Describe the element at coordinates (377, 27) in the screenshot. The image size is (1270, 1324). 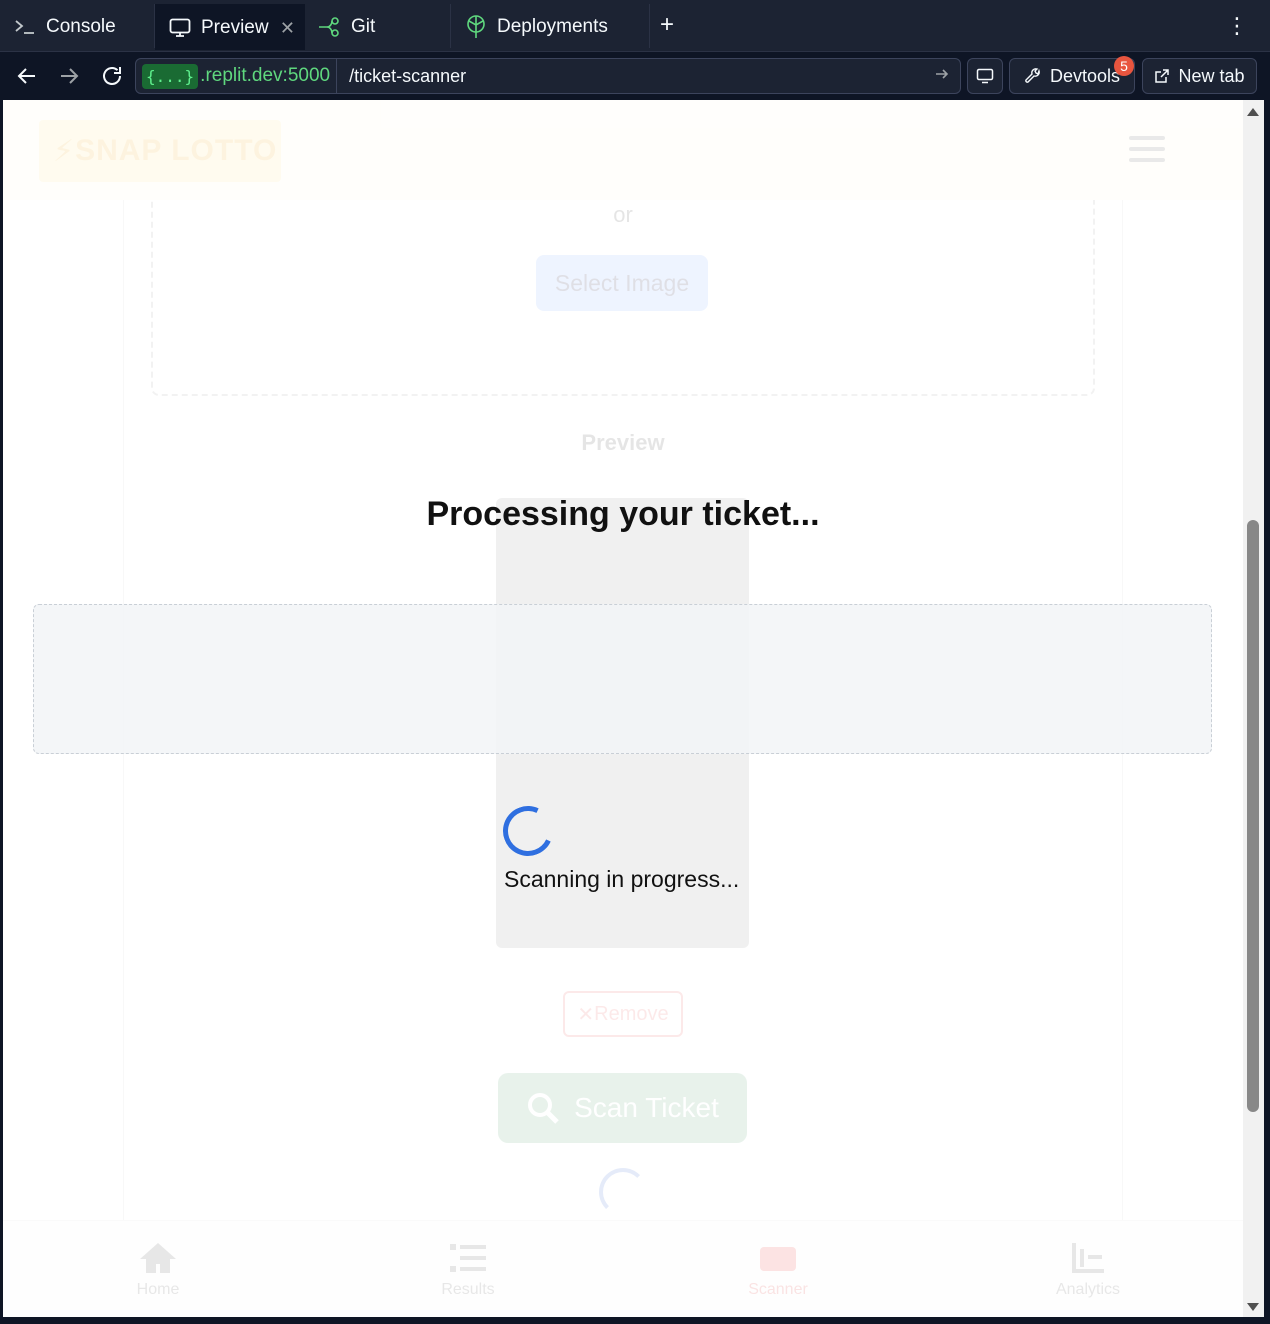
I see `tab-git: Git` at that location.